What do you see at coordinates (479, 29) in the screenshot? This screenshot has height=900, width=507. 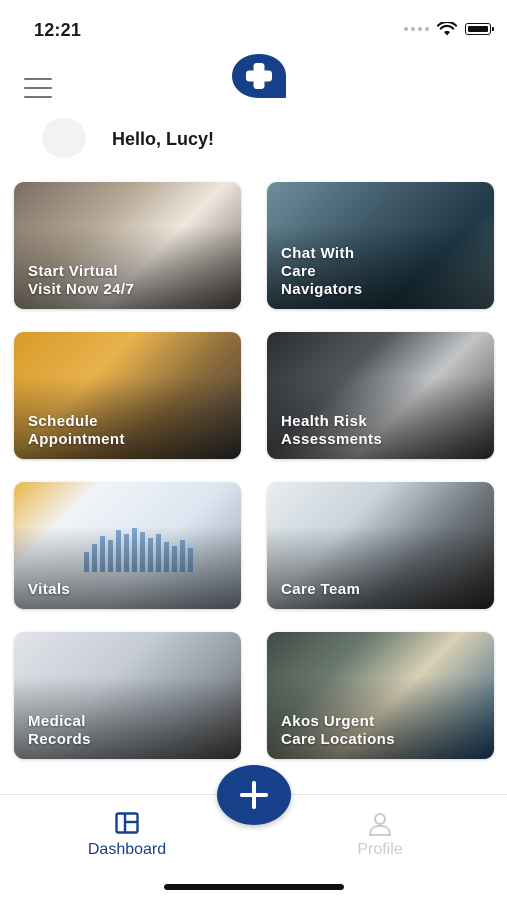 I see `battery-icon` at bounding box center [479, 29].